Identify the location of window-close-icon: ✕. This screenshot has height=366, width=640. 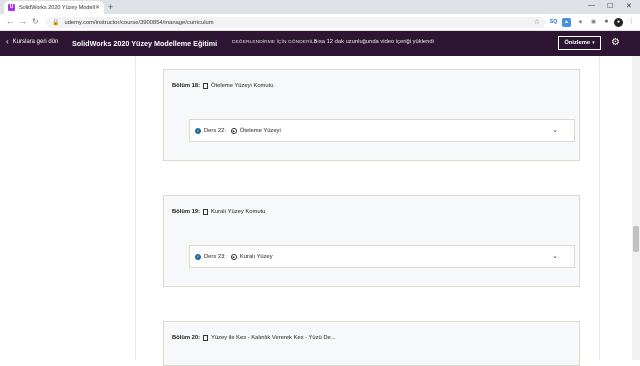
(629, 6).